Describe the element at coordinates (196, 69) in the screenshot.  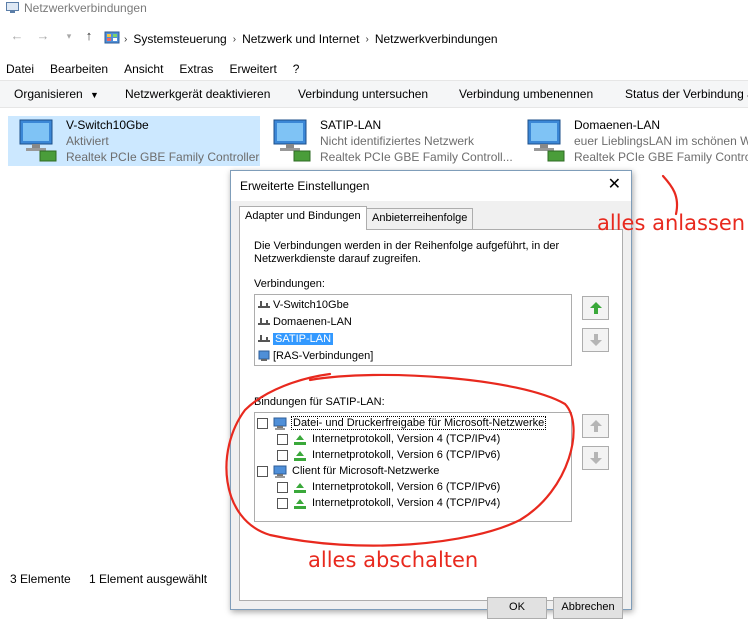
I see `menu-extras: Extras` at that location.